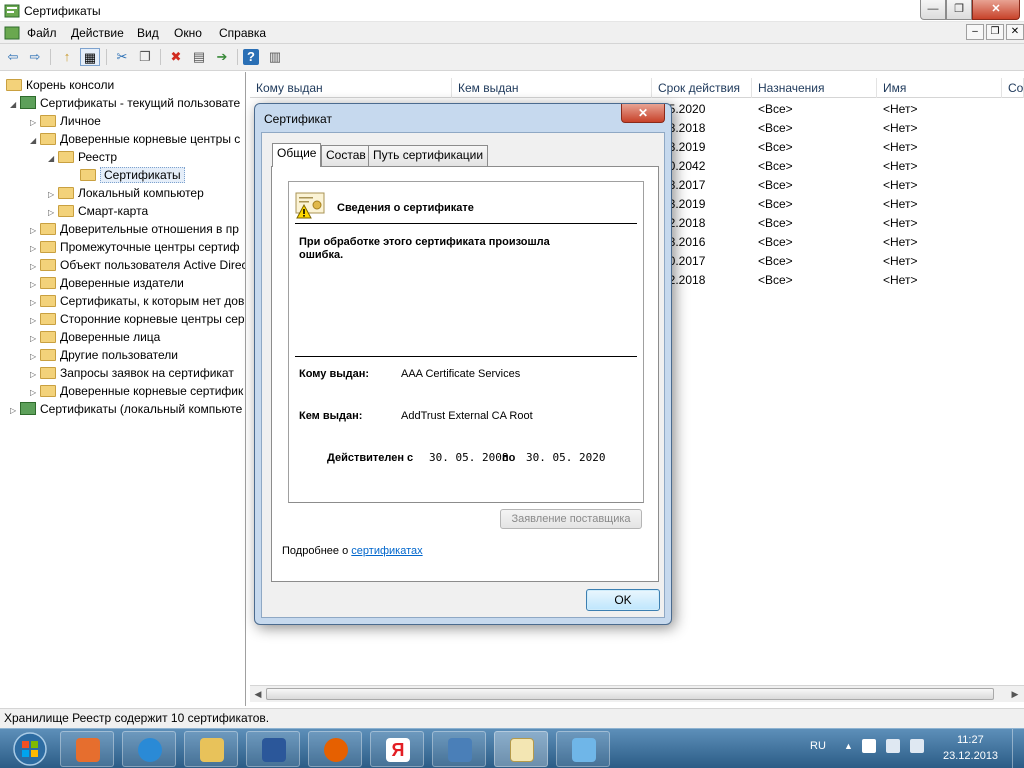 The height and width of the screenshot is (768, 1024). Describe the element at coordinates (60, 85) in the screenshot. I see `tree-node-root: Корень консоли` at that location.